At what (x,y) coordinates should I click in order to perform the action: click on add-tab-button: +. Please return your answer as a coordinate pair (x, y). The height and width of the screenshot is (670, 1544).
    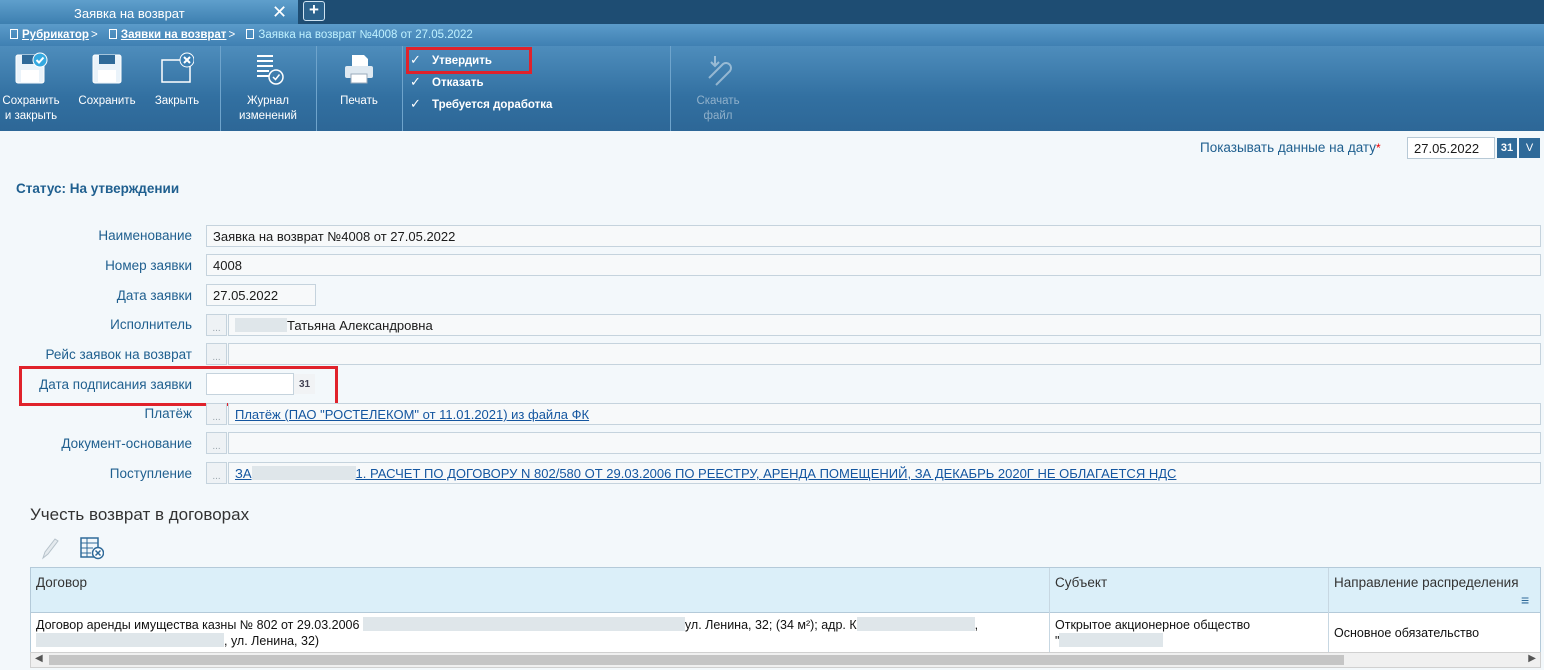
    Looking at the image, I should click on (314, 11).